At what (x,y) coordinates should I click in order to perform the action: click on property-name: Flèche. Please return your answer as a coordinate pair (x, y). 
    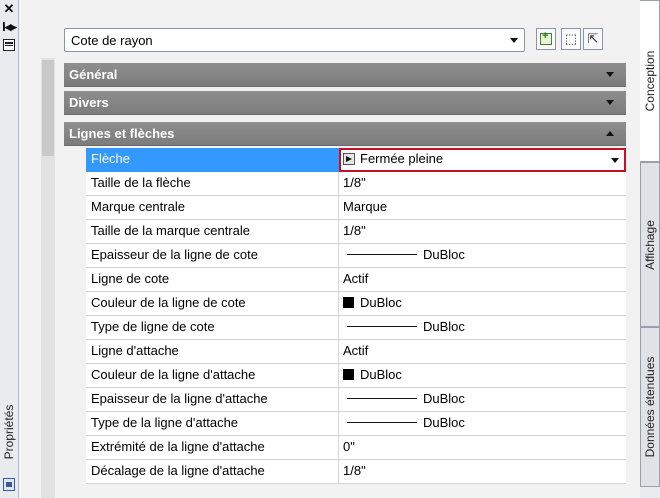
    Looking at the image, I should click on (212, 160).